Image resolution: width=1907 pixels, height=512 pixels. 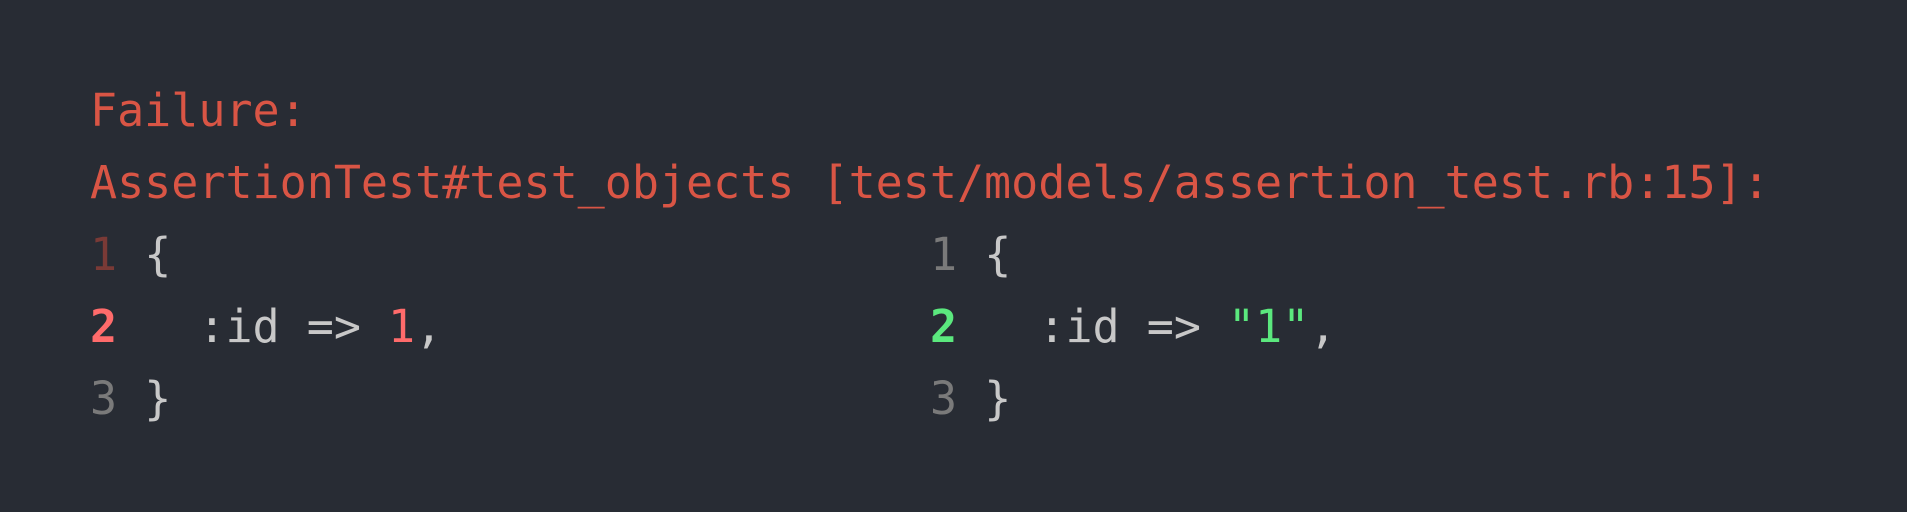 I want to click on right-diff-line-2: 2 :id => "1",, so click(x=1133, y=327).